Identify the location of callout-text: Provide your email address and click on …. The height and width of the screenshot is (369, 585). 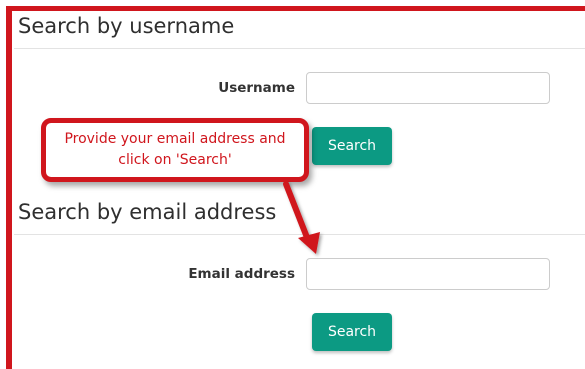
(175, 149).